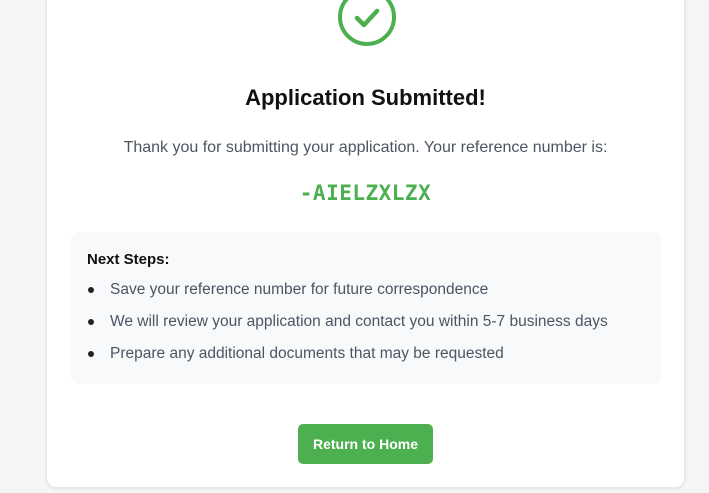  What do you see at coordinates (367, 23) in the screenshot?
I see `check-circle-icon` at bounding box center [367, 23].